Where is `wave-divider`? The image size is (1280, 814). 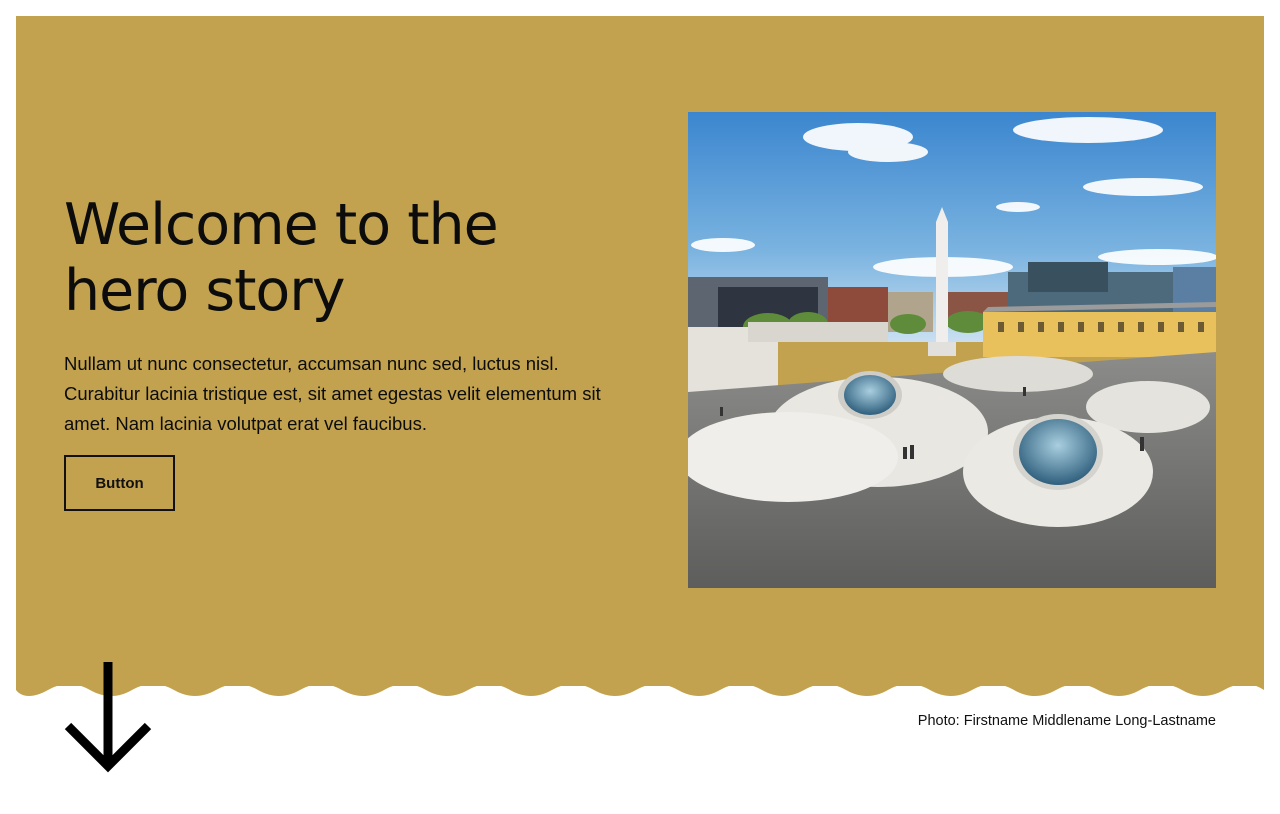 wave-divider is located at coordinates (640, 690).